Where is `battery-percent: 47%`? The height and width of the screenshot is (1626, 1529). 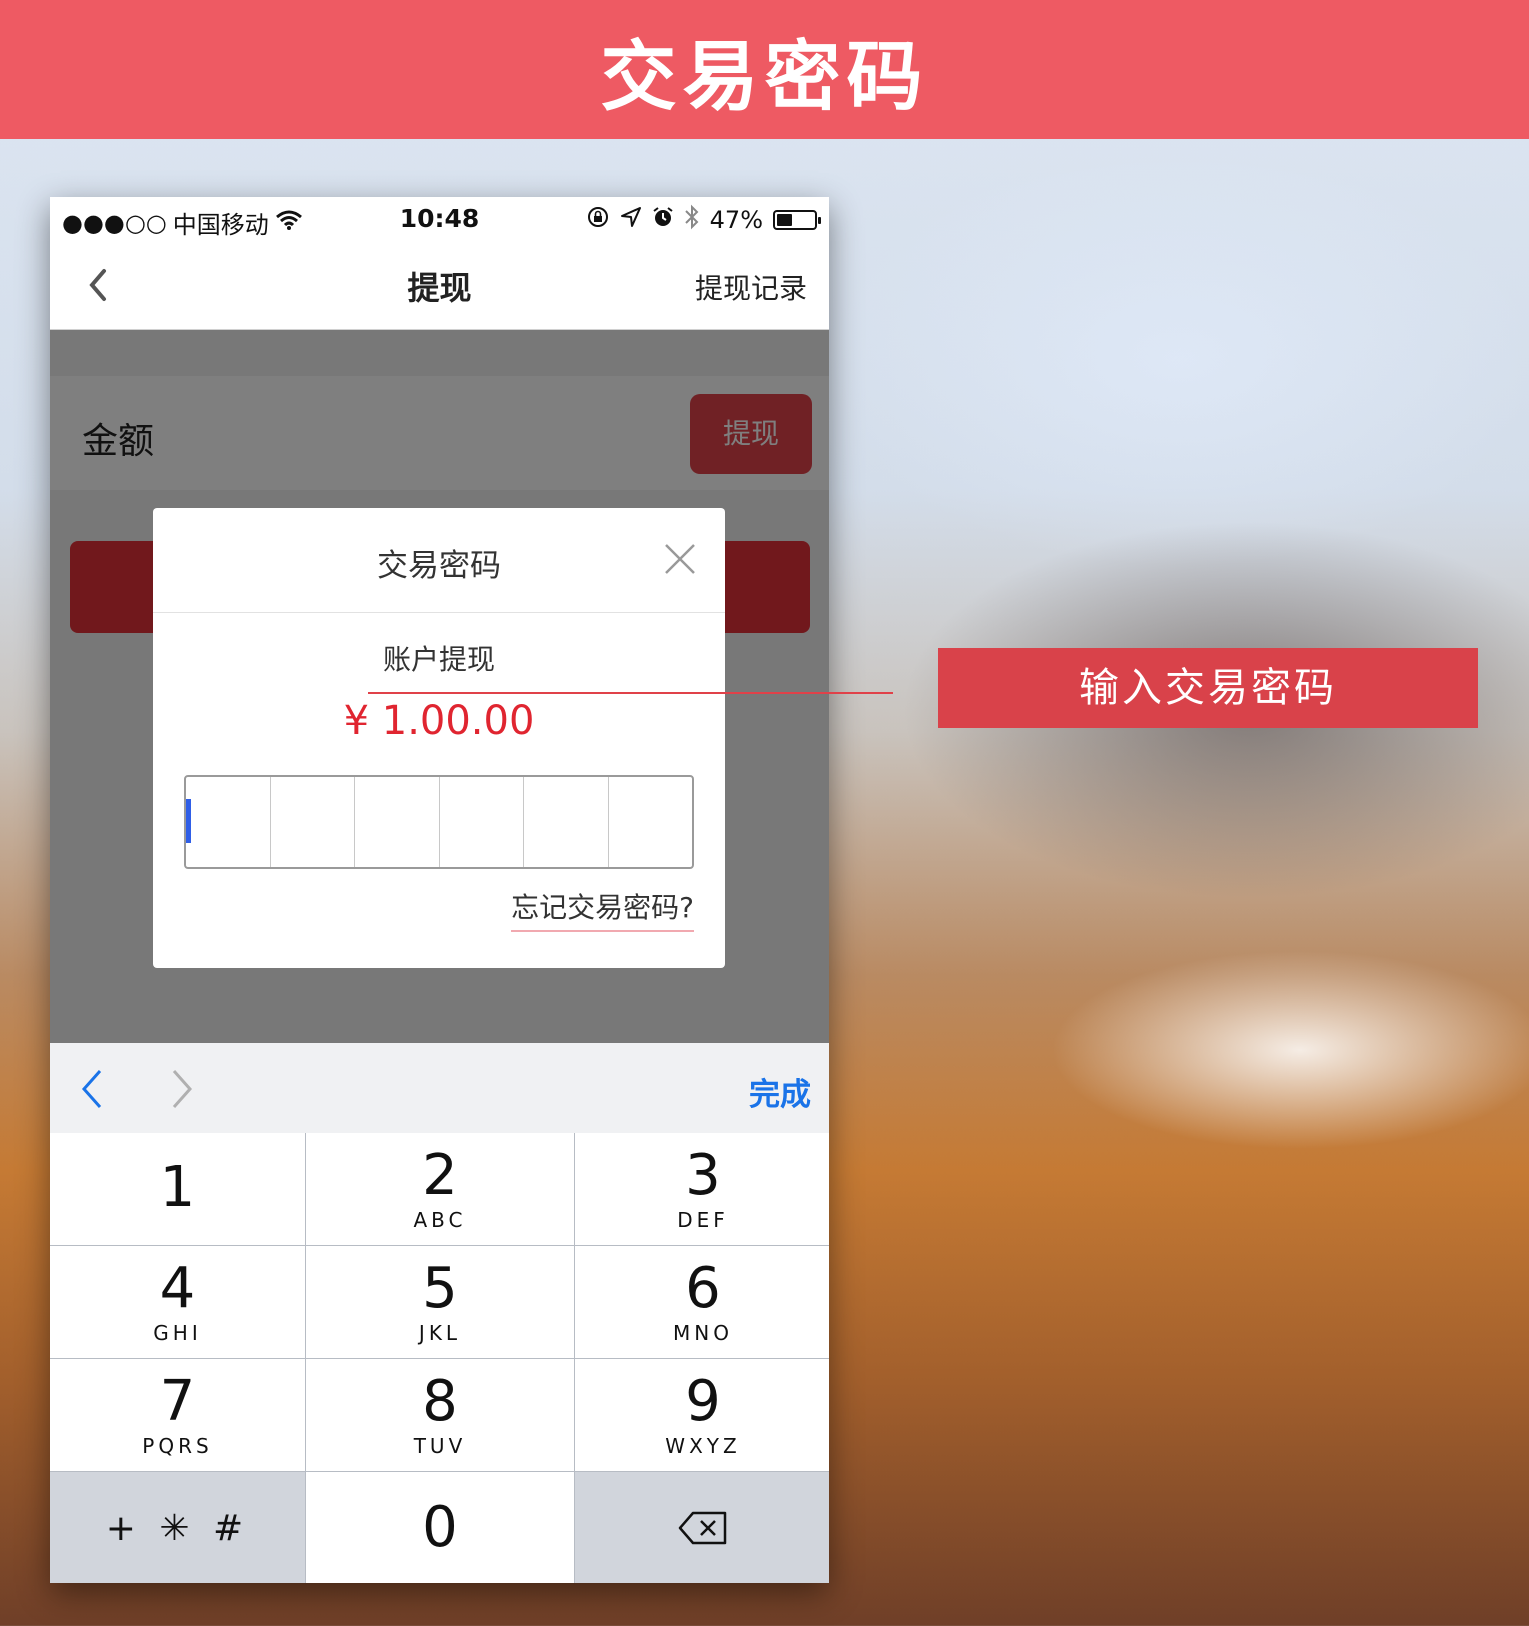
battery-percent: 47% is located at coordinates (736, 220).